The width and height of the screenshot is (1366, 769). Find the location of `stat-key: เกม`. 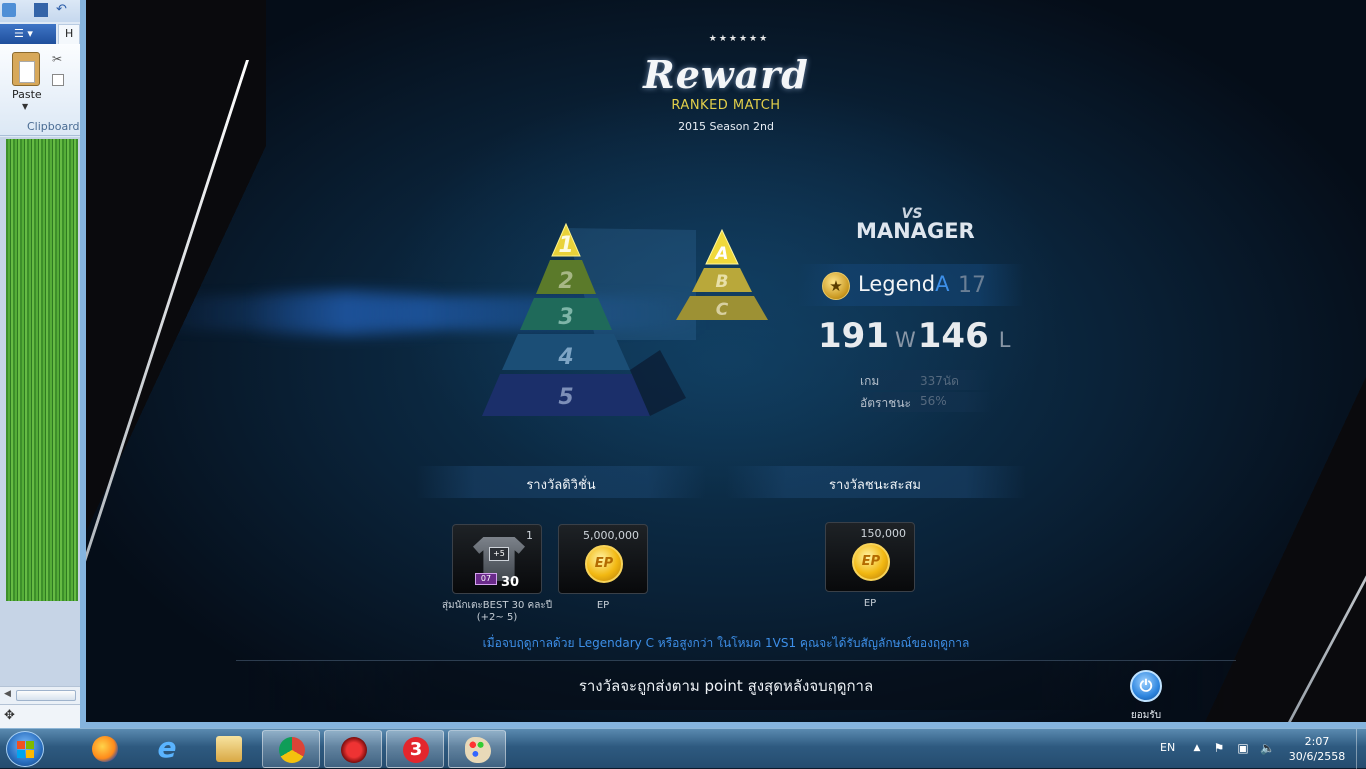

stat-key: เกม is located at coordinates (870, 381).